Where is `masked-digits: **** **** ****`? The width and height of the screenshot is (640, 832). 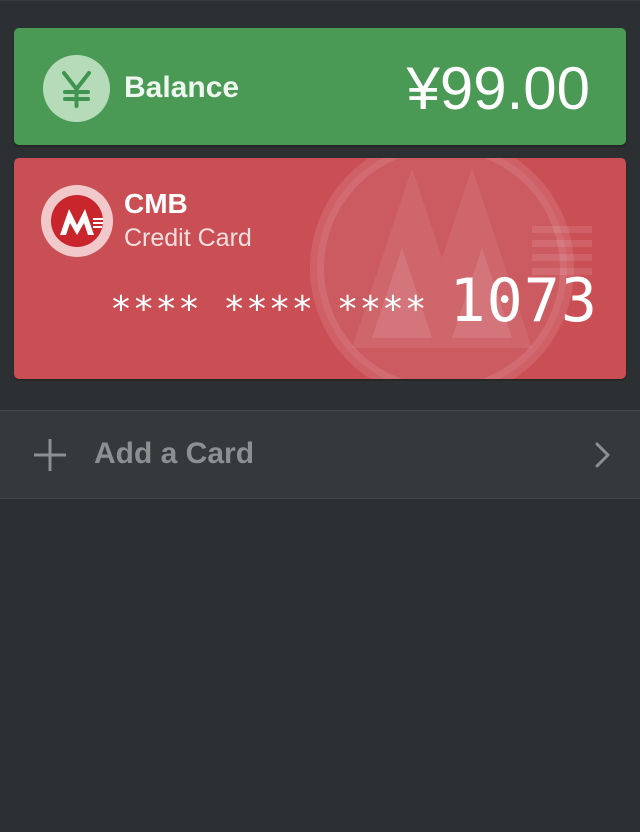 masked-digits: **** **** **** is located at coordinates (269, 309).